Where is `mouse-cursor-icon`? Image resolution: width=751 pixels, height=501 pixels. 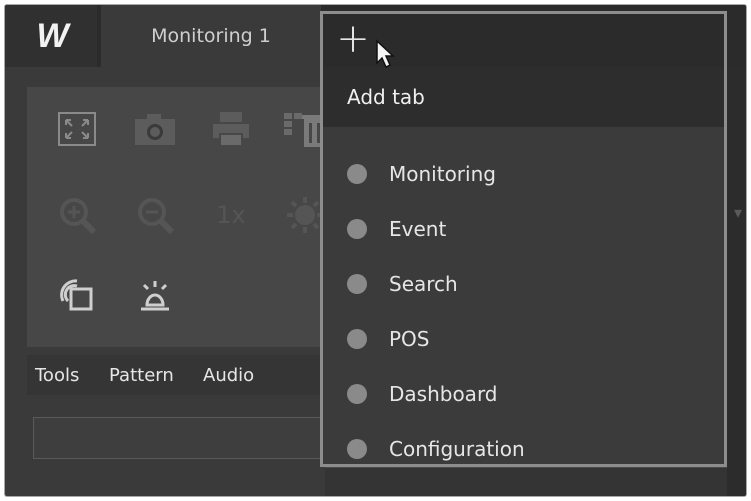
mouse-cursor-icon is located at coordinates (385, 54).